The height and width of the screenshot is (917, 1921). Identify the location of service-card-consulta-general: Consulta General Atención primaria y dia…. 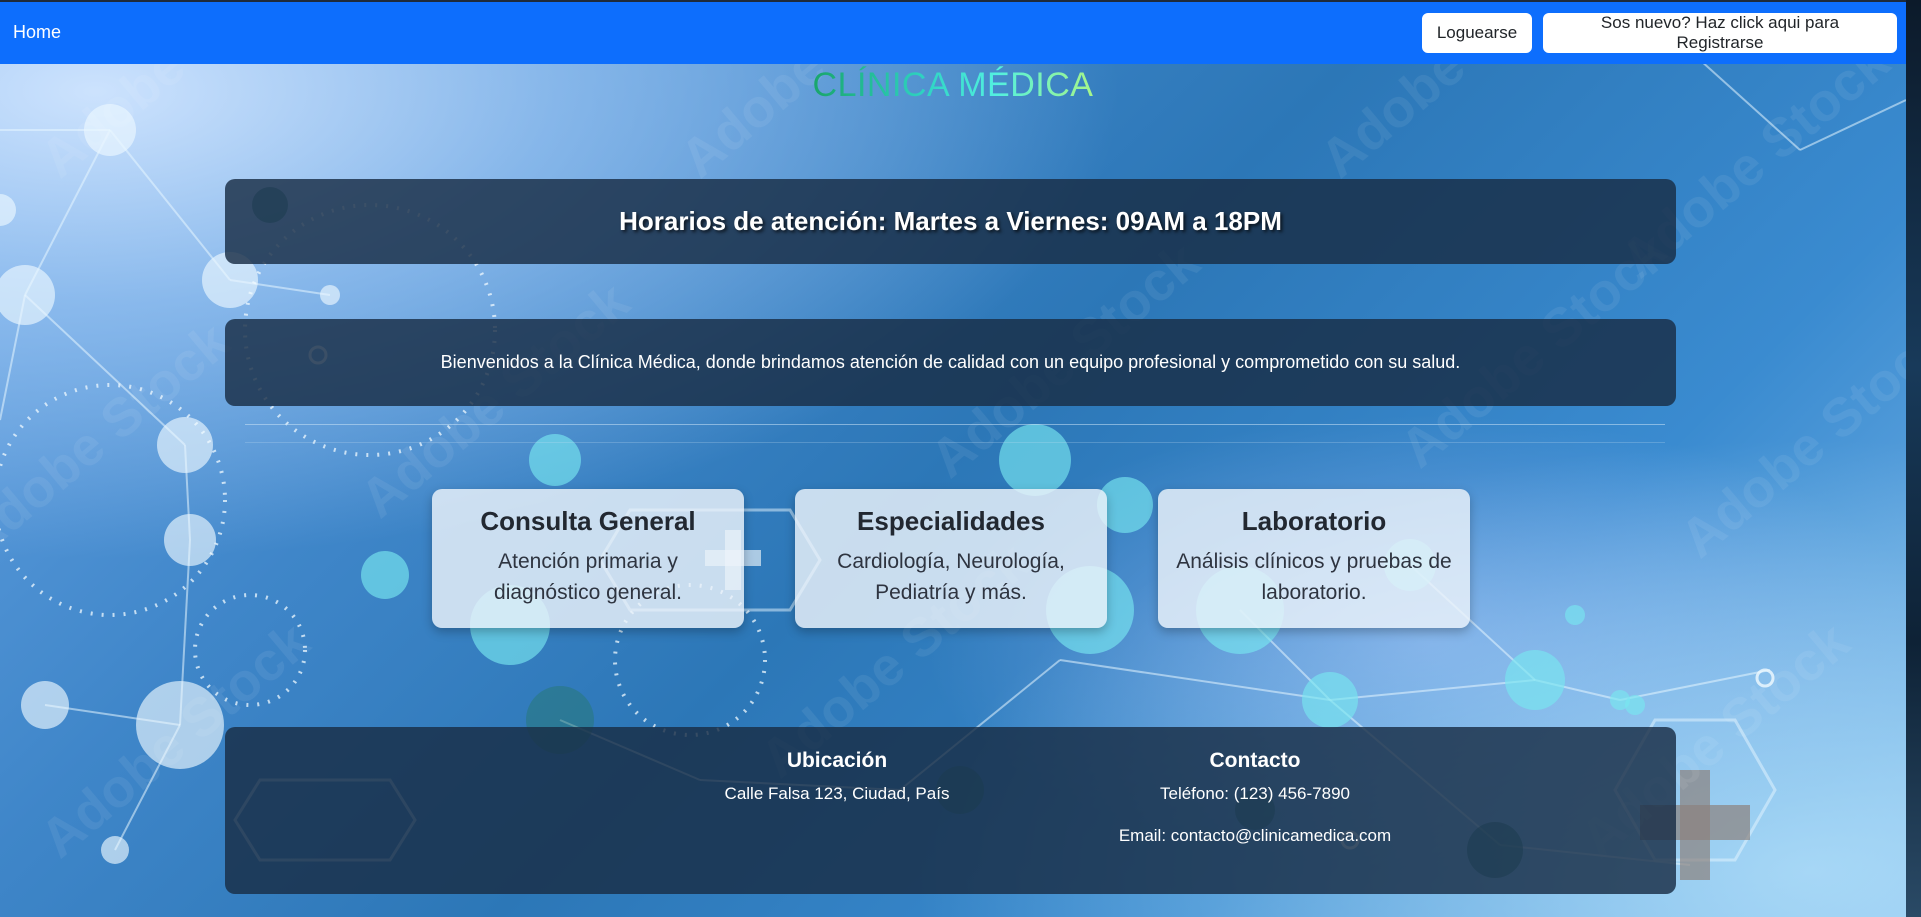
(588, 558).